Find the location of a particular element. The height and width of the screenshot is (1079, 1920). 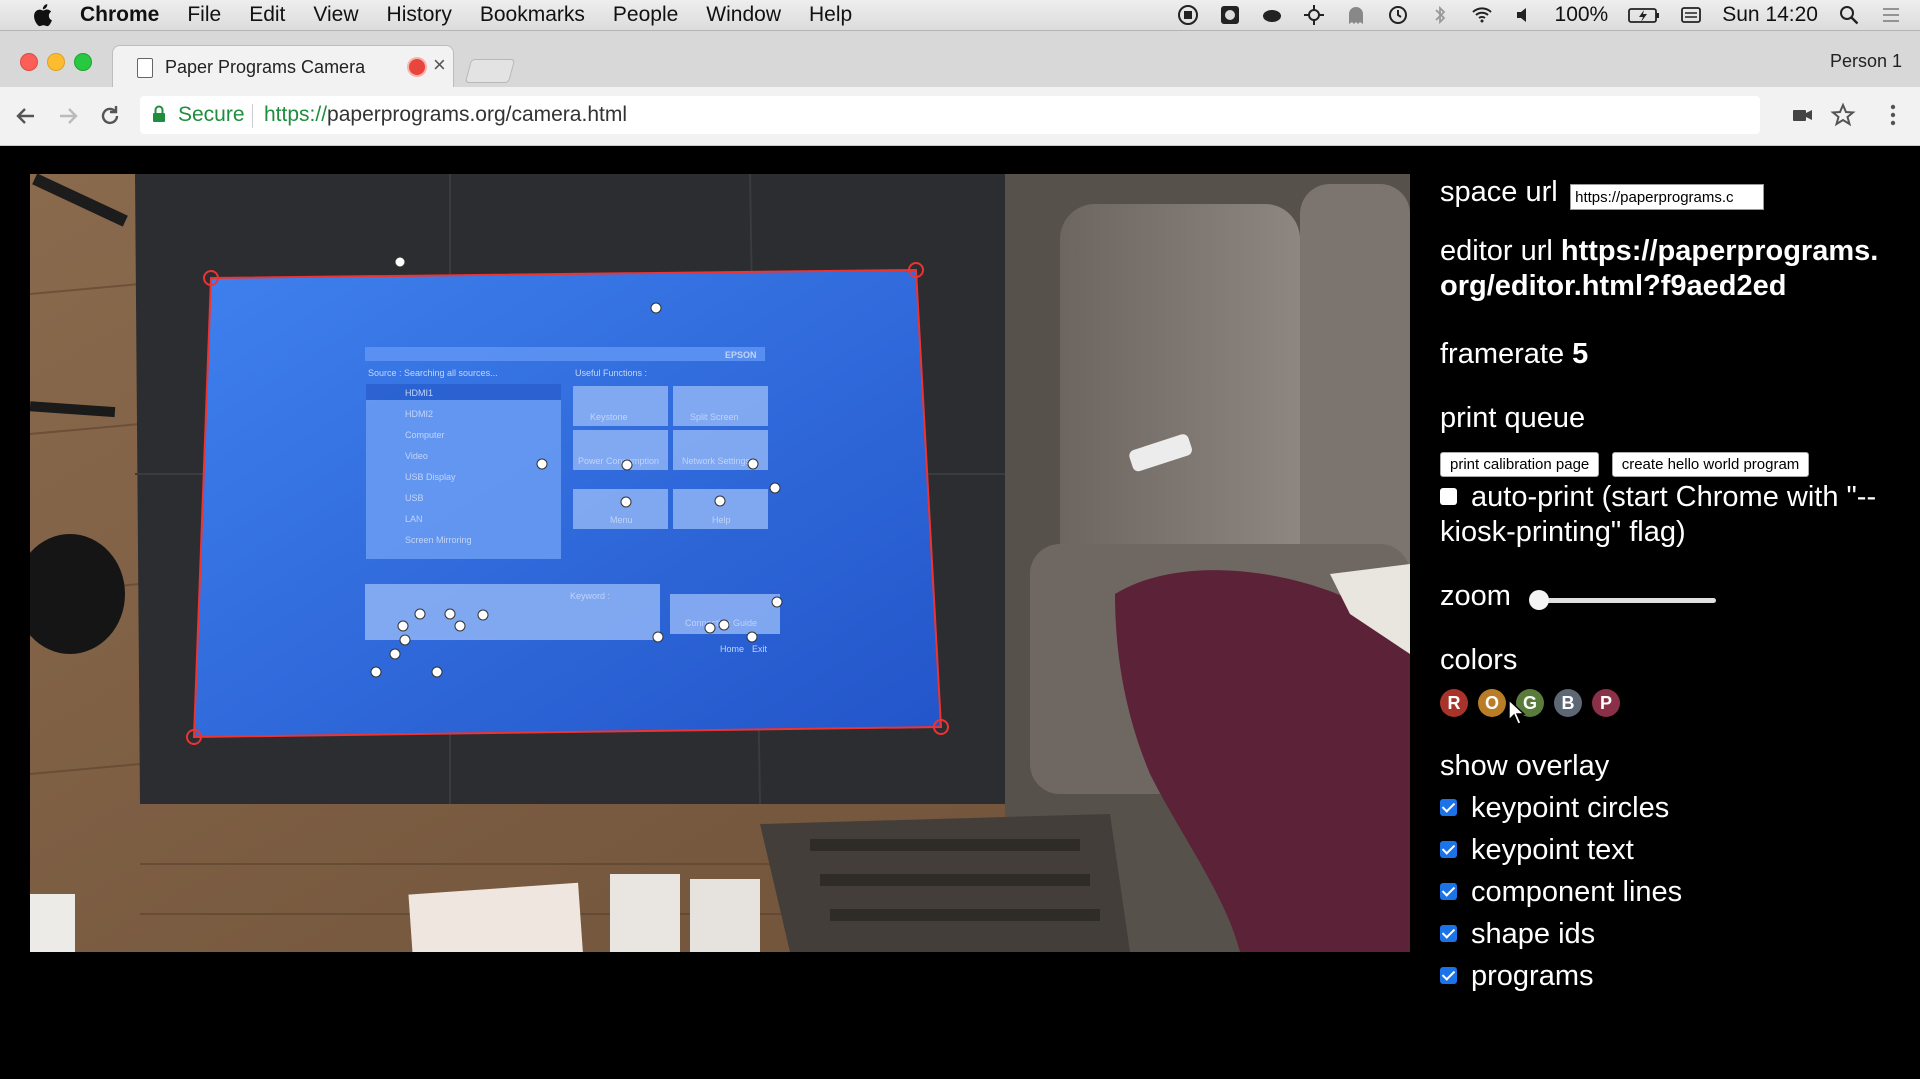

cloud-app-icon is located at coordinates (1272, 15).